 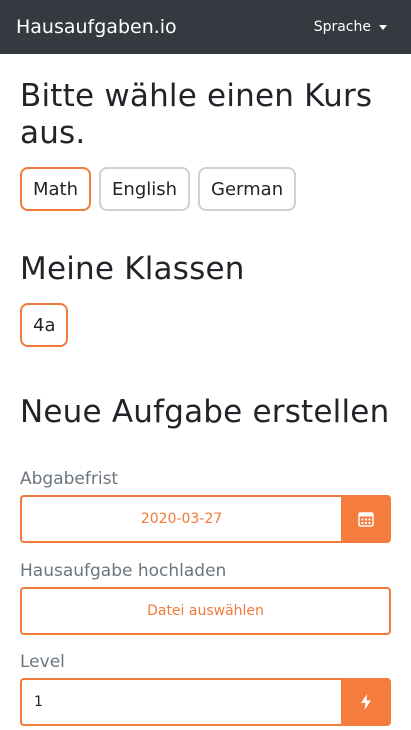 What do you see at coordinates (56, 189) in the screenshot?
I see `course-math-button: Math` at bounding box center [56, 189].